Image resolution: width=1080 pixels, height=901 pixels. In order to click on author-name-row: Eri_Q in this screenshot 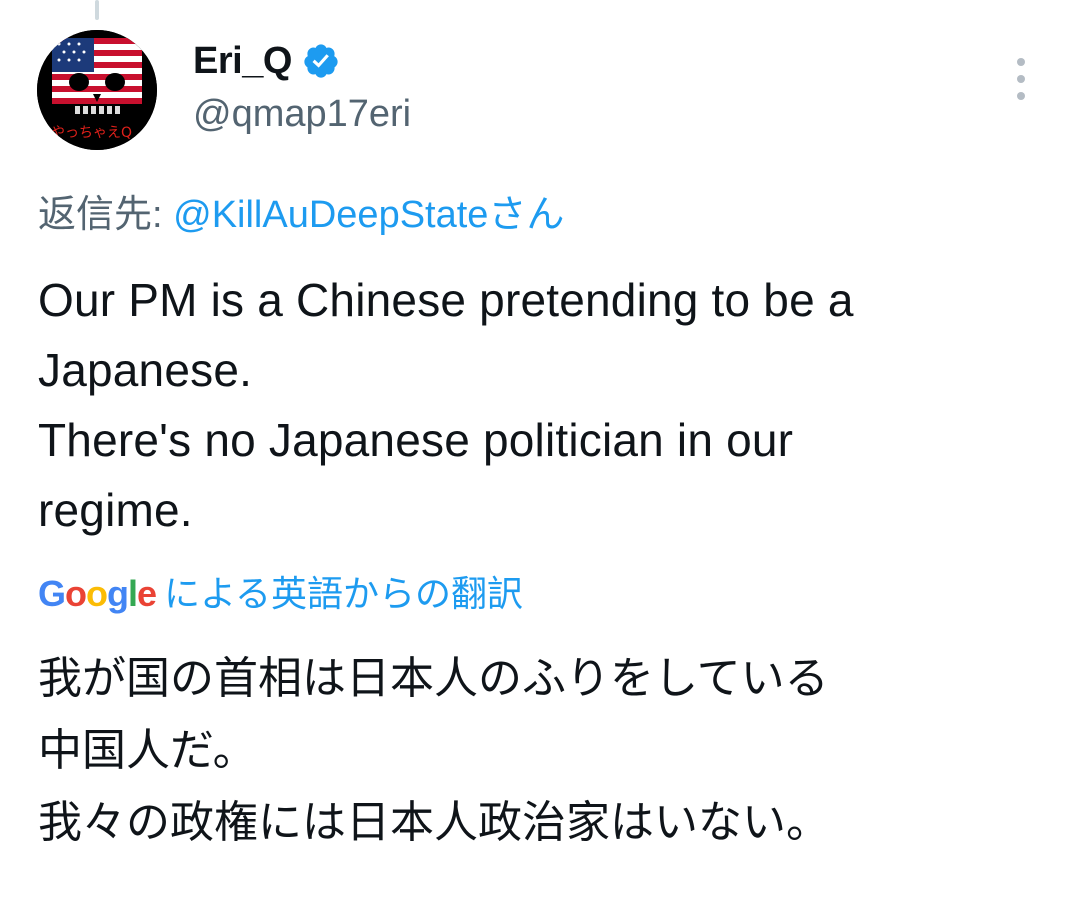, I will do `click(266, 61)`.